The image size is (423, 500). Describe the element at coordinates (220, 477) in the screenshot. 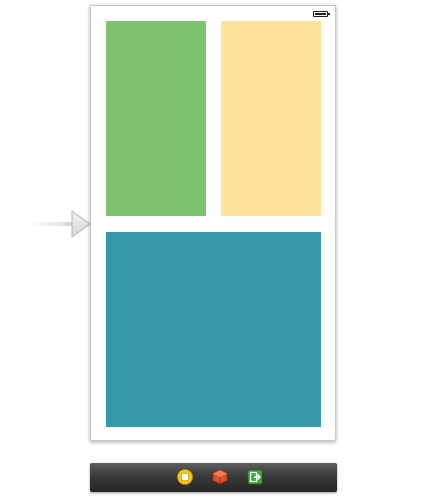

I see `first-responder-icon` at that location.